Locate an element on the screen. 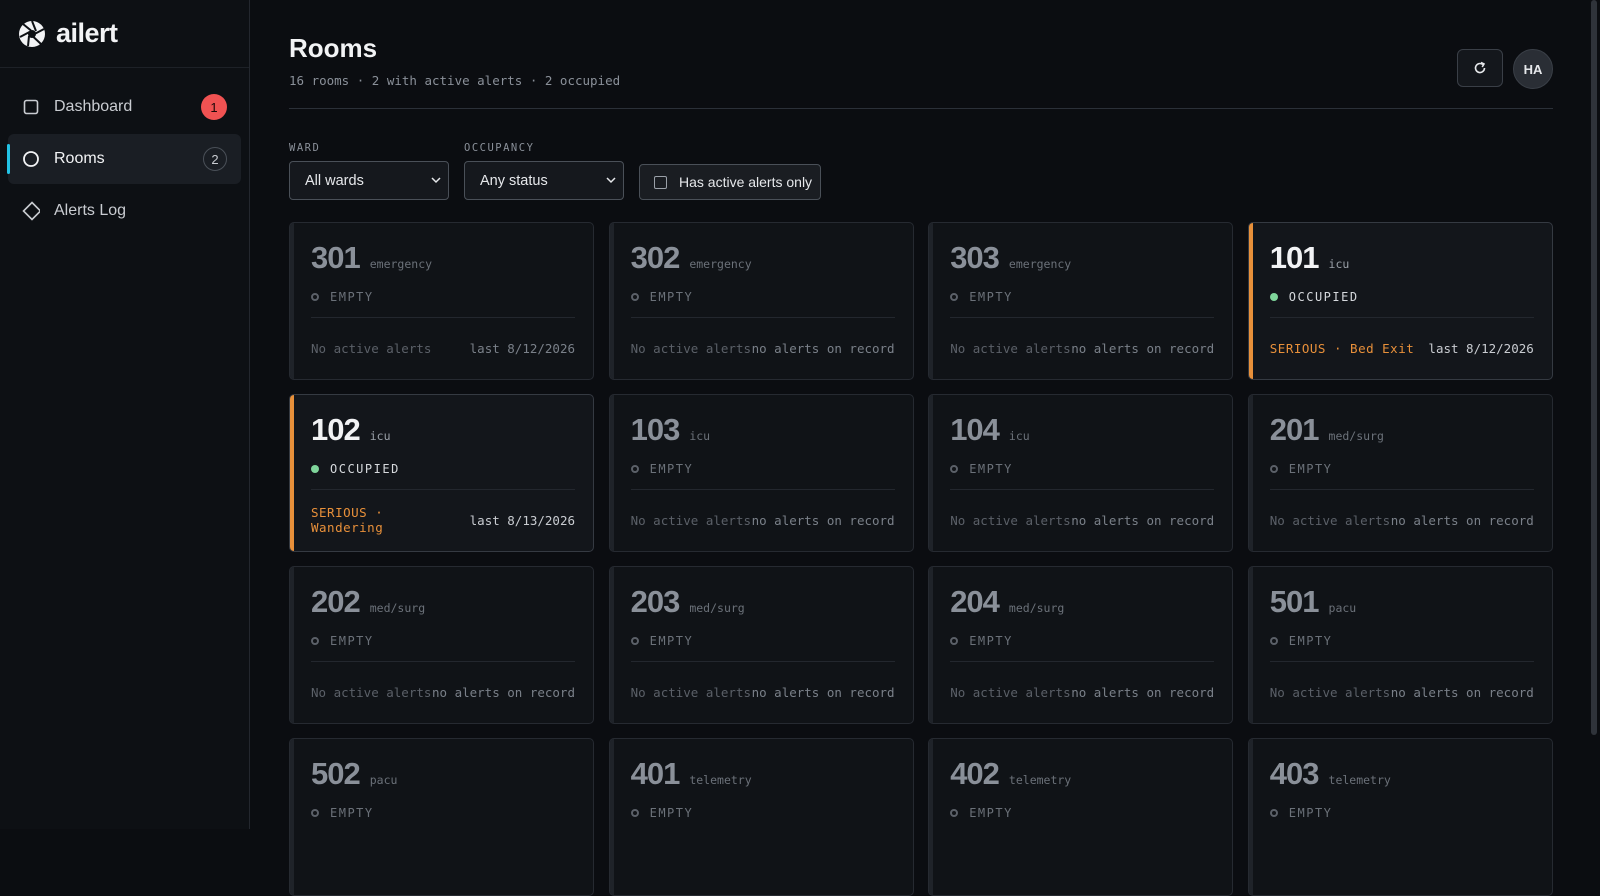 This screenshot has height=896, width=1600. aperture-logo-icon is located at coordinates (32, 33).